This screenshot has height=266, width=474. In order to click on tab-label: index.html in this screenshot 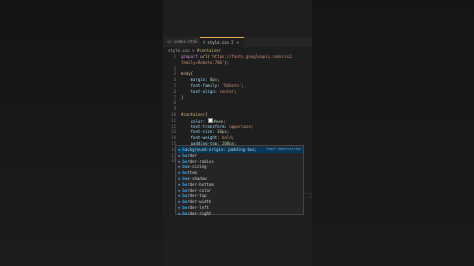, I will do `click(185, 41)`.